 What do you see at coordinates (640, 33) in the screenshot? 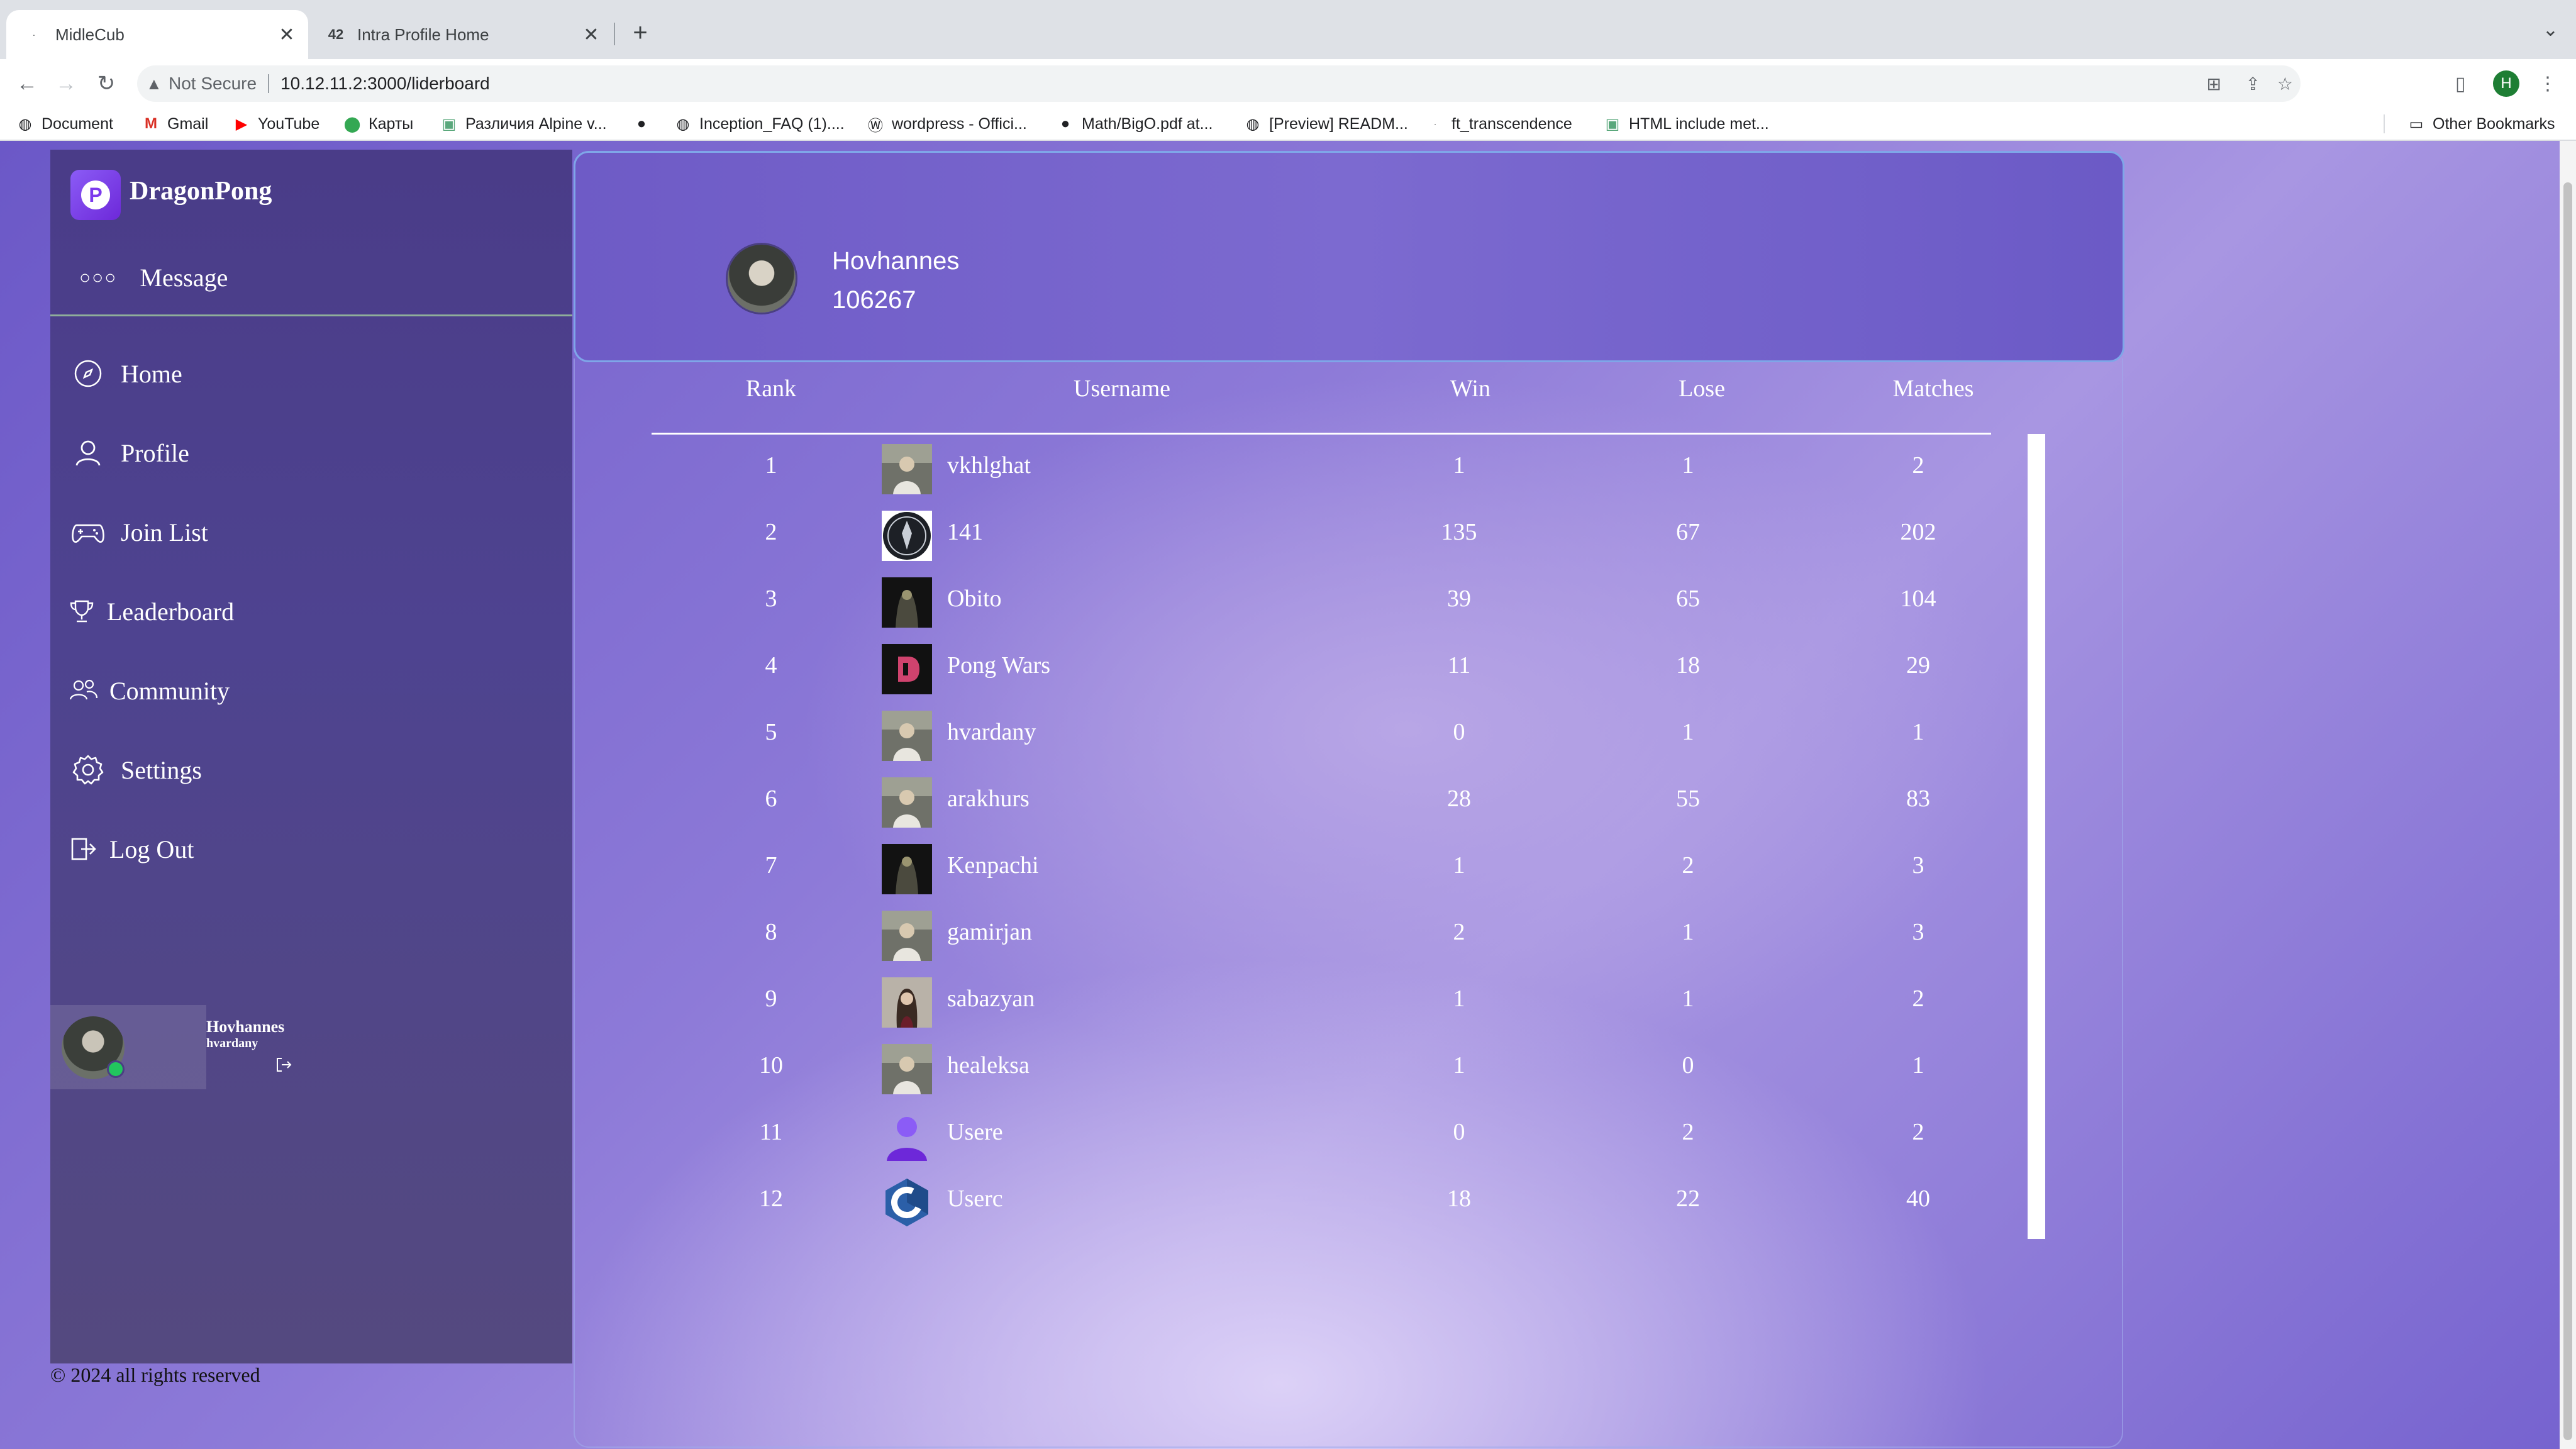
I see `new-tab-plus-icon: +` at bounding box center [640, 33].